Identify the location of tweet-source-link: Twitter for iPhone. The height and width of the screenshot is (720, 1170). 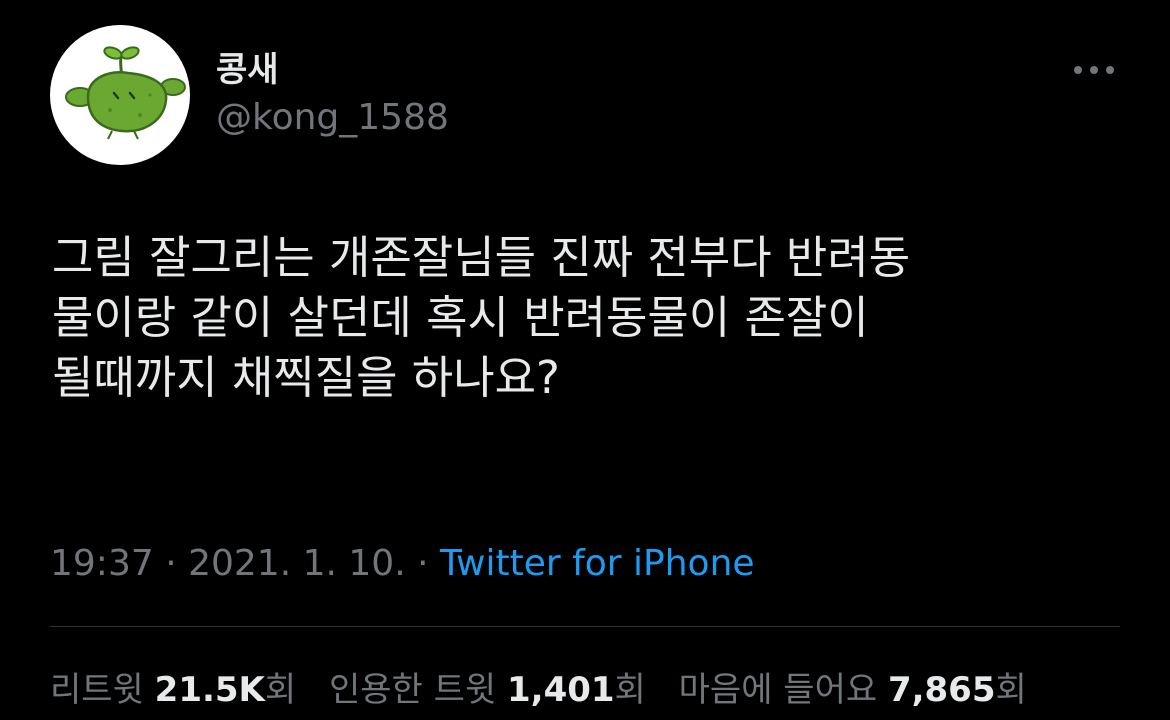
(597, 563).